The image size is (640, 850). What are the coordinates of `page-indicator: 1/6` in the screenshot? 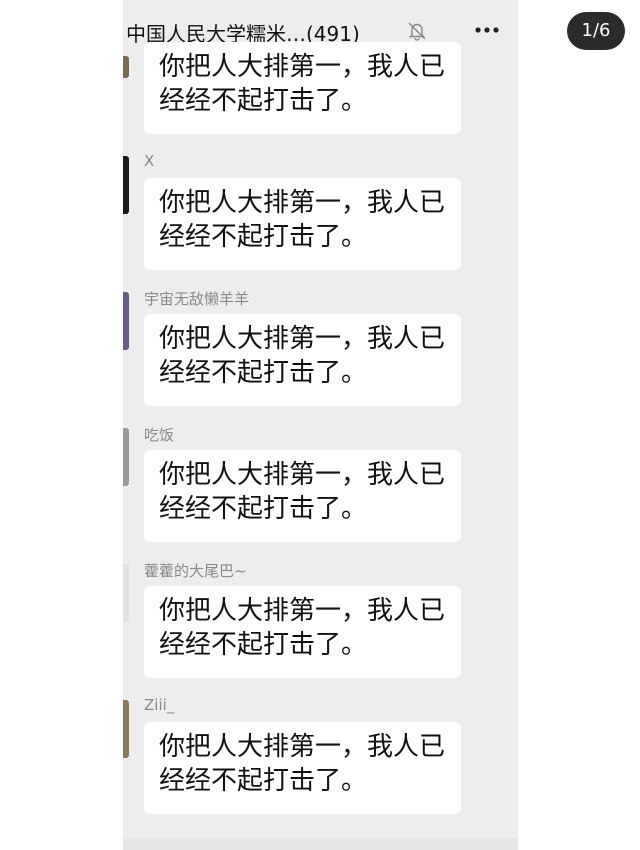 It's located at (596, 31).